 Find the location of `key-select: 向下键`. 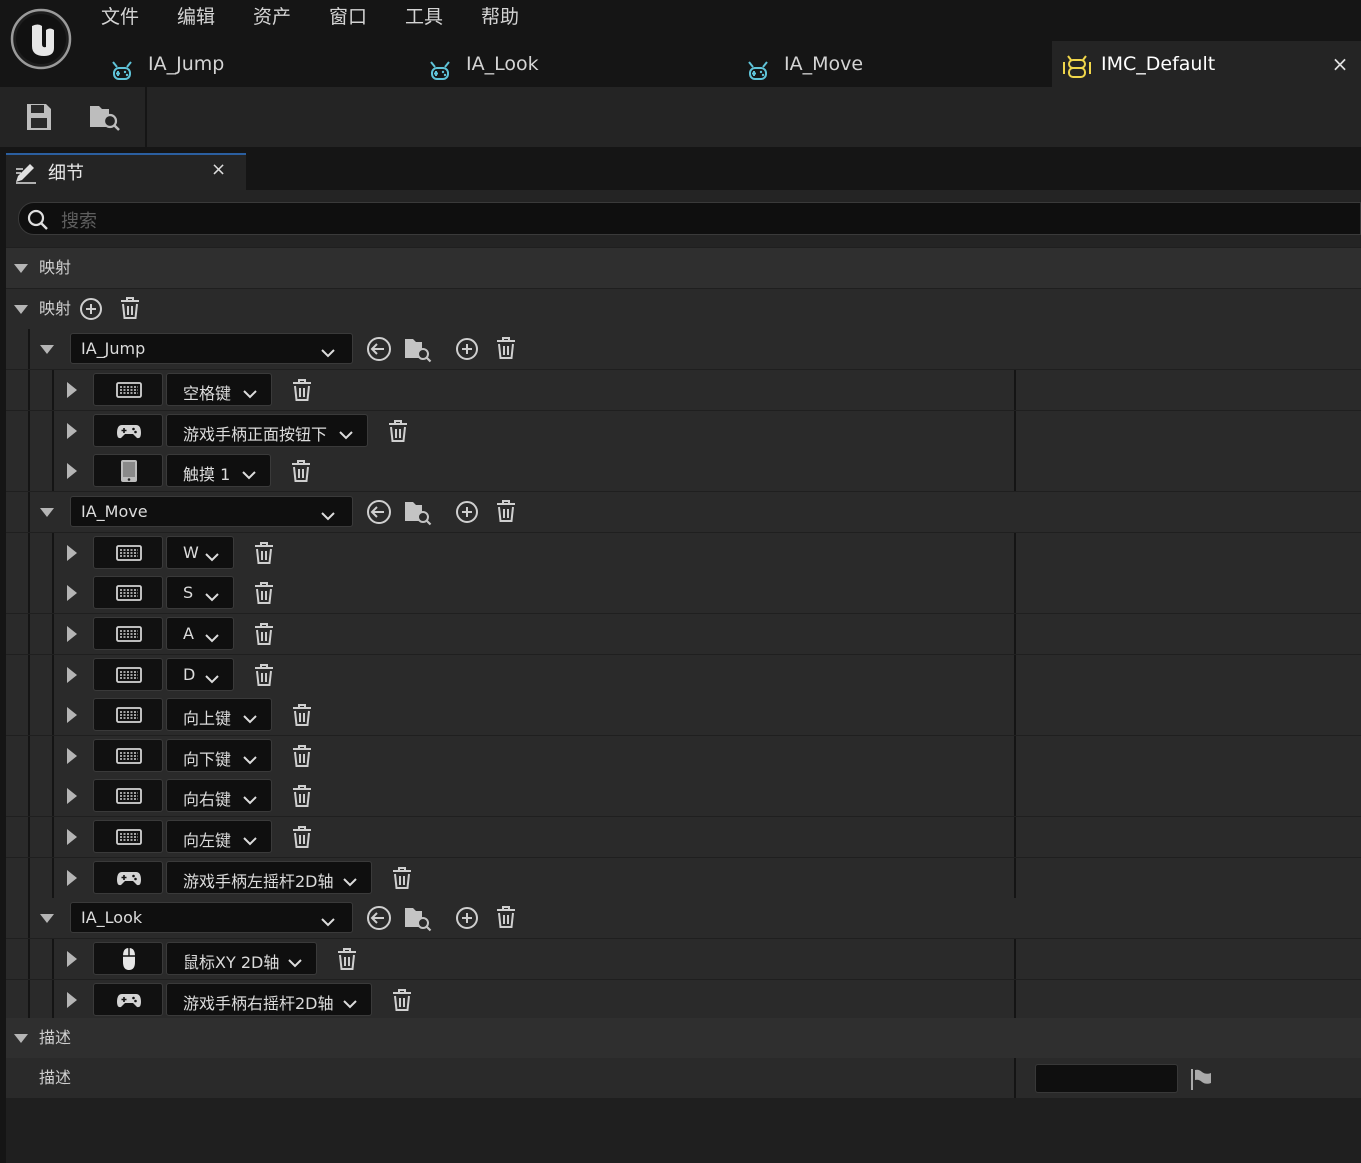

key-select: 向下键 is located at coordinates (219, 755).